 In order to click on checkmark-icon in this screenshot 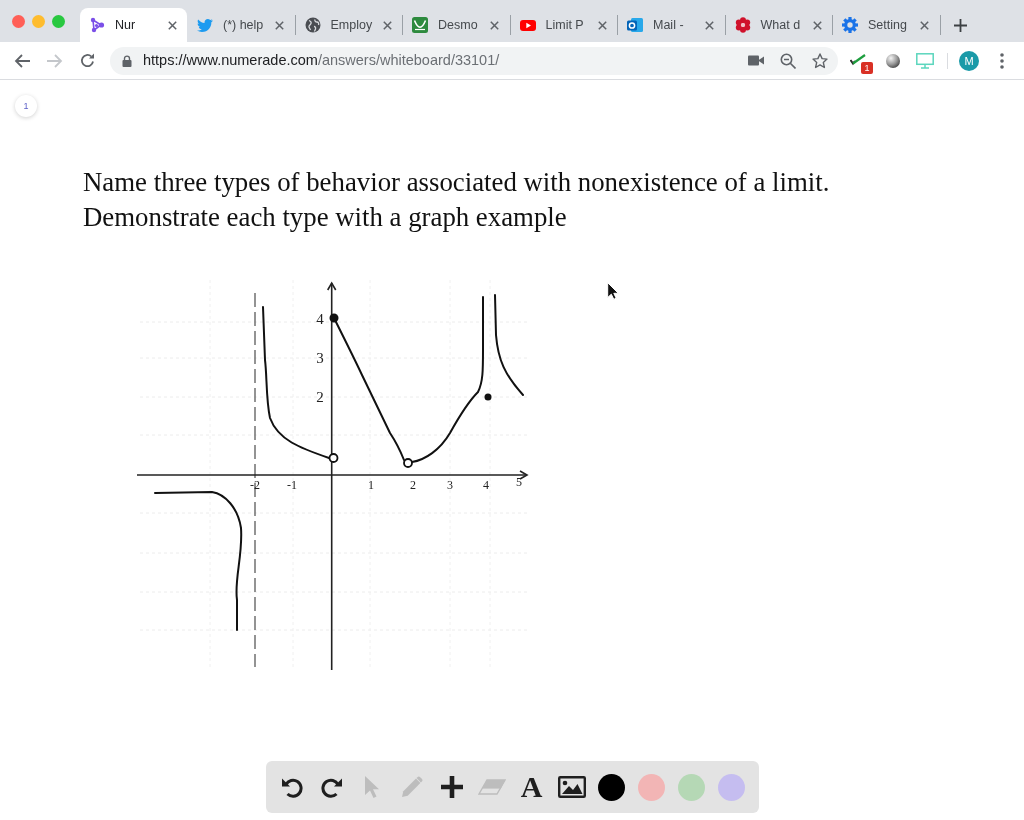, I will do `click(858, 60)`.